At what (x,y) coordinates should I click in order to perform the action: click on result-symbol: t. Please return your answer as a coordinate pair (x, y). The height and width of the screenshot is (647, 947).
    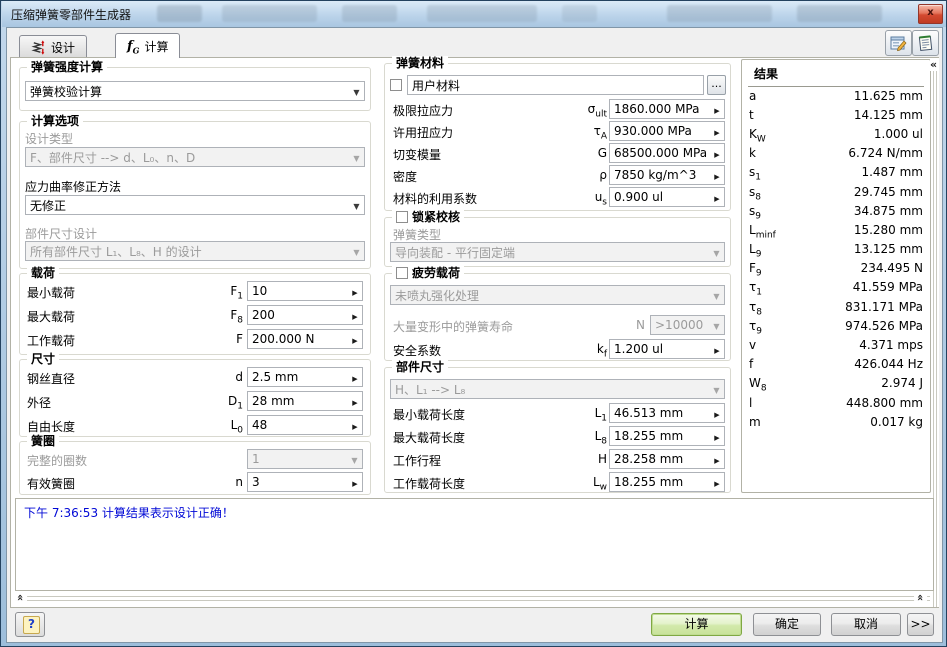
    Looking at the image, I should click on (751, 114).